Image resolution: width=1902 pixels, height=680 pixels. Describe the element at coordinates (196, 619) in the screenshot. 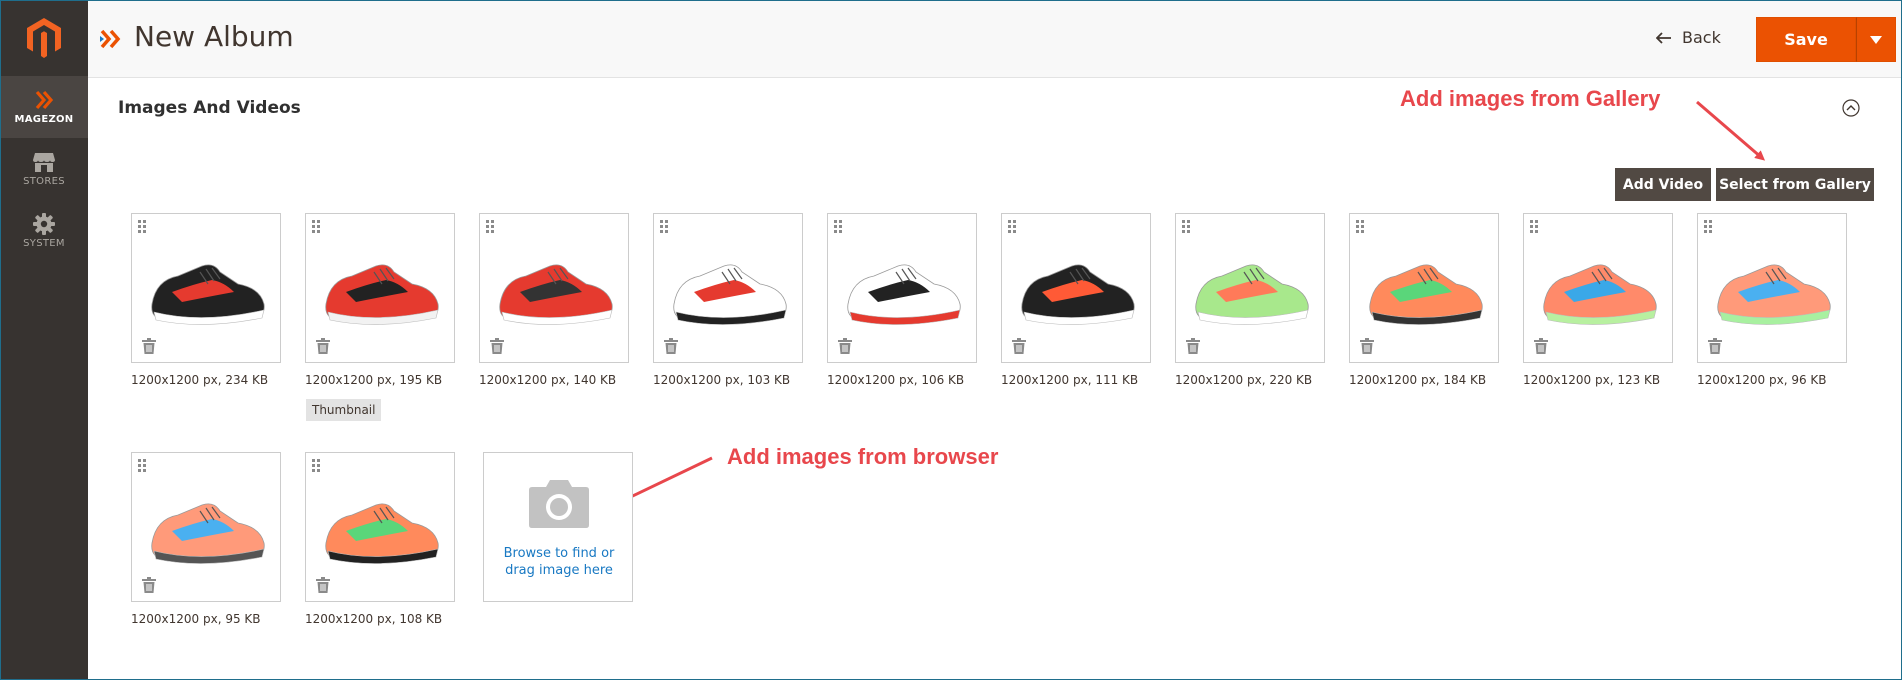

I see `image-caption: 1200x1200 px, 95 KB` at that location.